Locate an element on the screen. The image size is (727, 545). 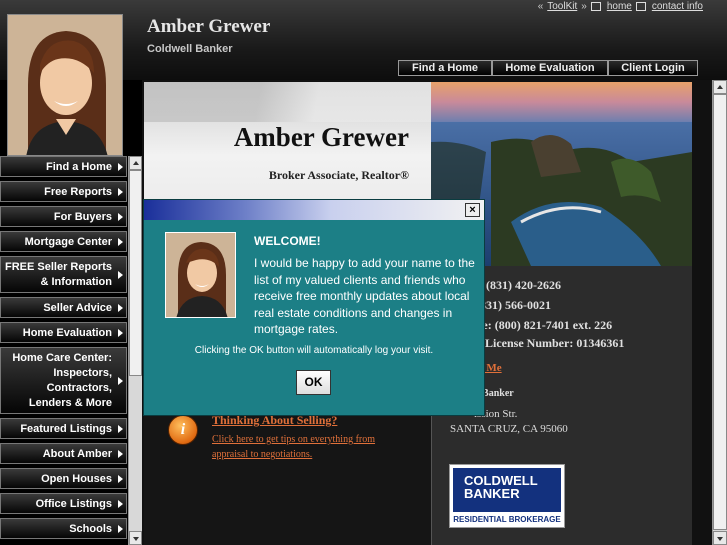
topnav-client-login: Client Login is located at coordinates (653, 68).